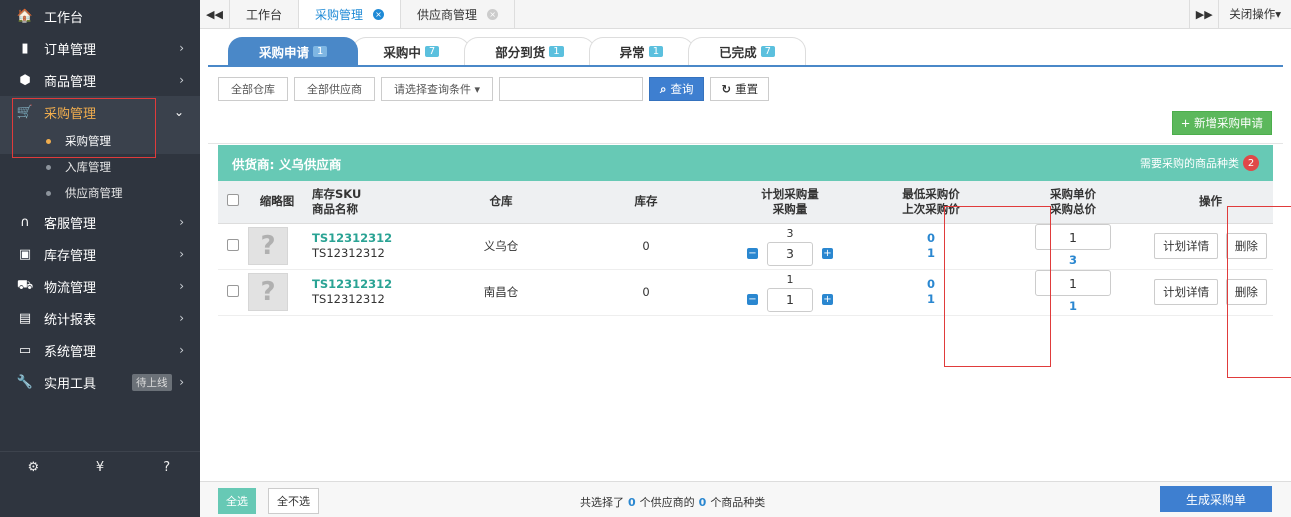 The height and width of the screenshot is (517, 1291). What do you see at coordinates (100, 48) in the screenshot?
I see `sidebar-item-1: ▮ 订单管理 ›` at bounding box center [100, 48].